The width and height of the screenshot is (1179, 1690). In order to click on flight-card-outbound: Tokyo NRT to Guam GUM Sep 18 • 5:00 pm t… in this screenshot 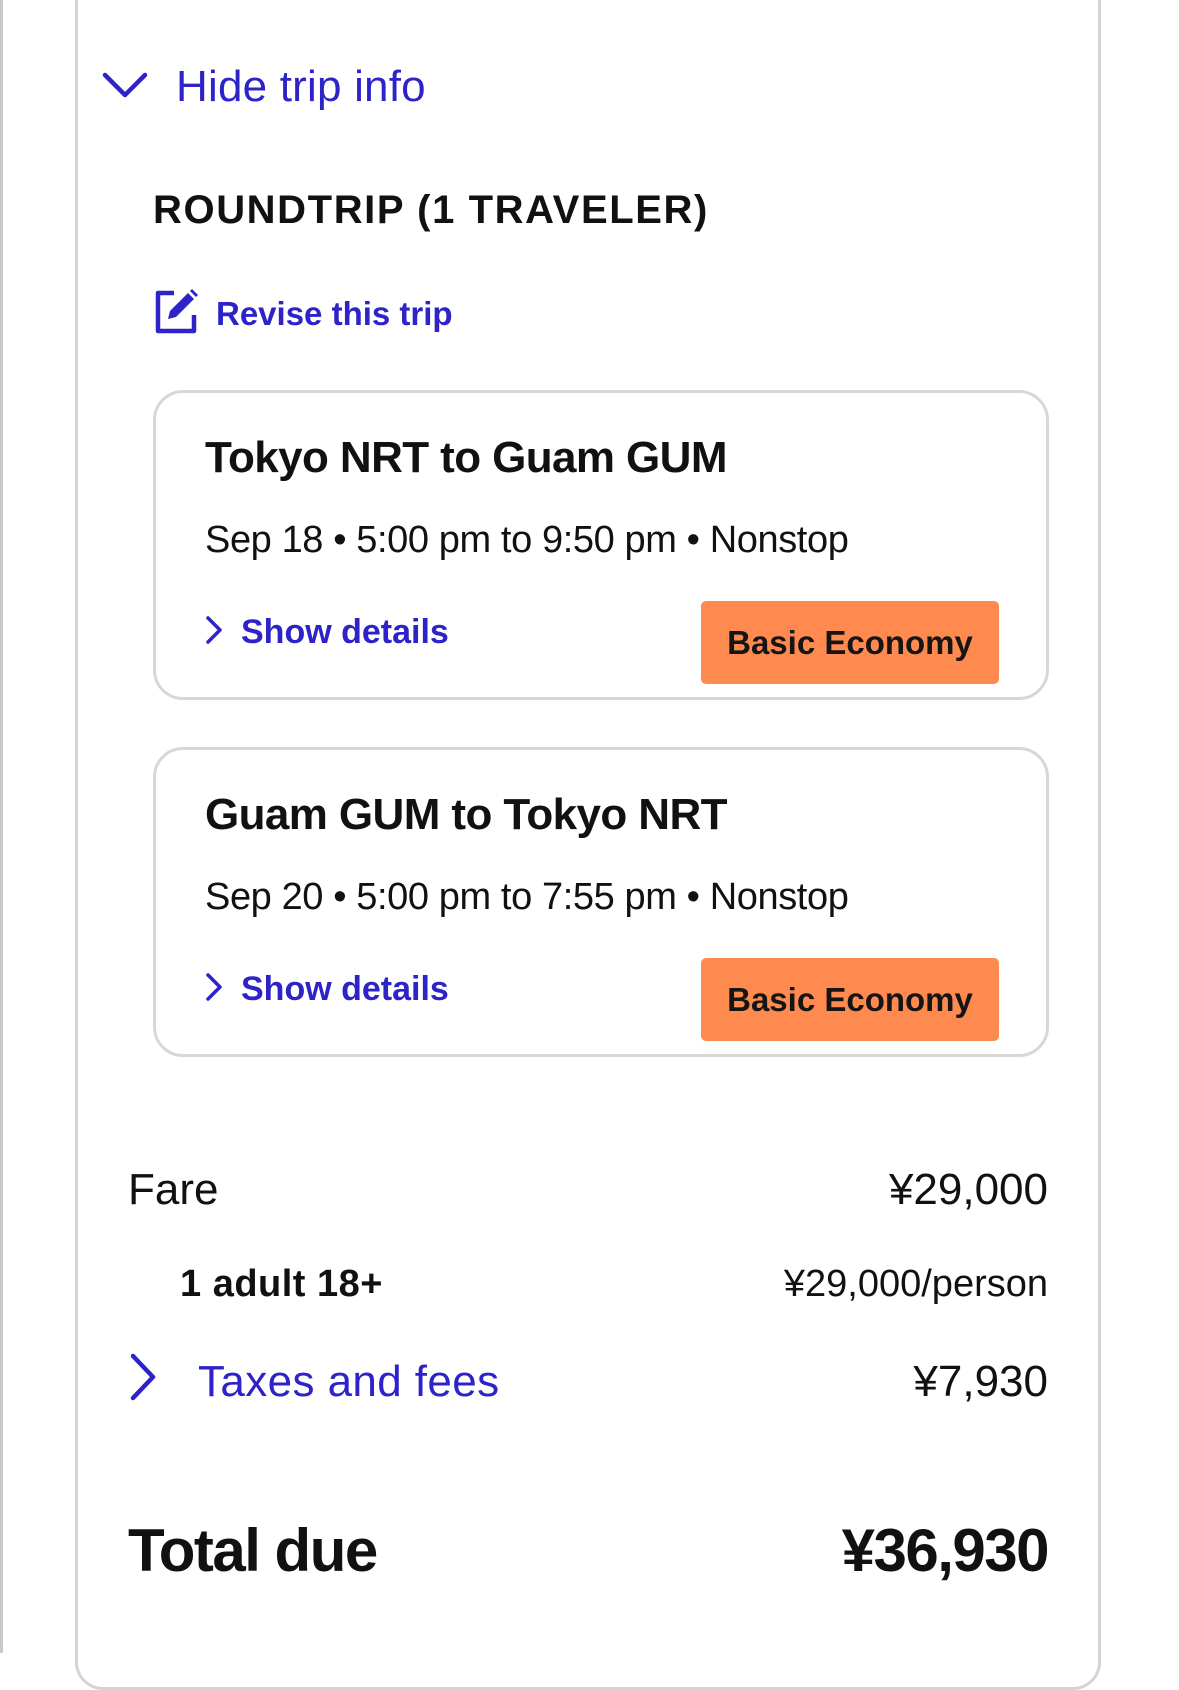, I will do `click(601, 545)`.